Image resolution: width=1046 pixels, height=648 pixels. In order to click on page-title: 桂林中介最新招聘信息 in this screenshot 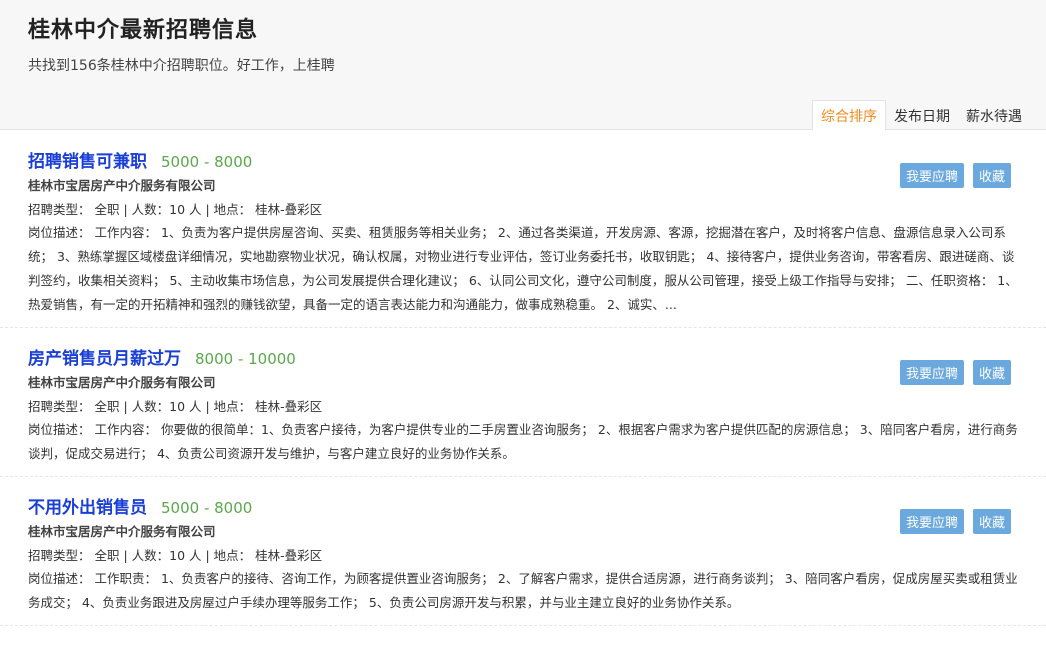, I will do `click(143, 30)`.